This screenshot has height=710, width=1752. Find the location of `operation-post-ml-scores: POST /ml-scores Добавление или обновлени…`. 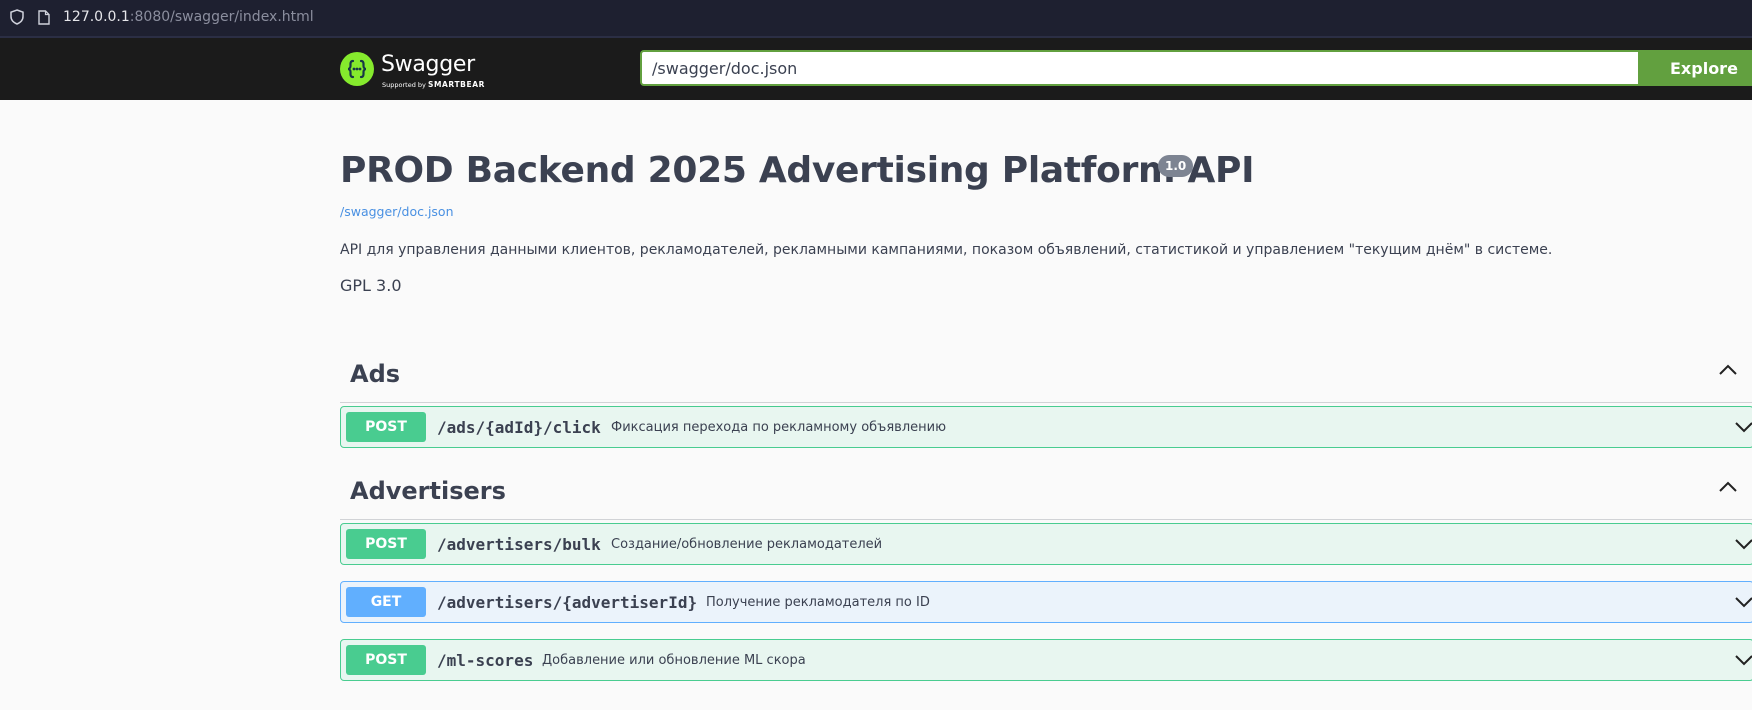

operation-post-ml-scores: POST /ml-scores Добавление или обновлени… is located at coordinates (1046, 660).